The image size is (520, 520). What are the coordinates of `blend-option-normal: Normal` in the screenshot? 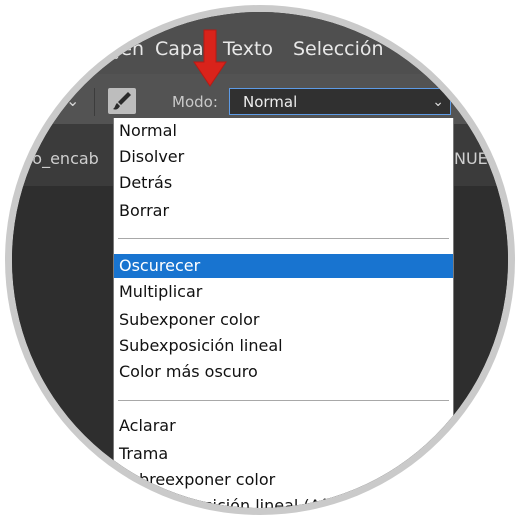 It's located at (283, 131).